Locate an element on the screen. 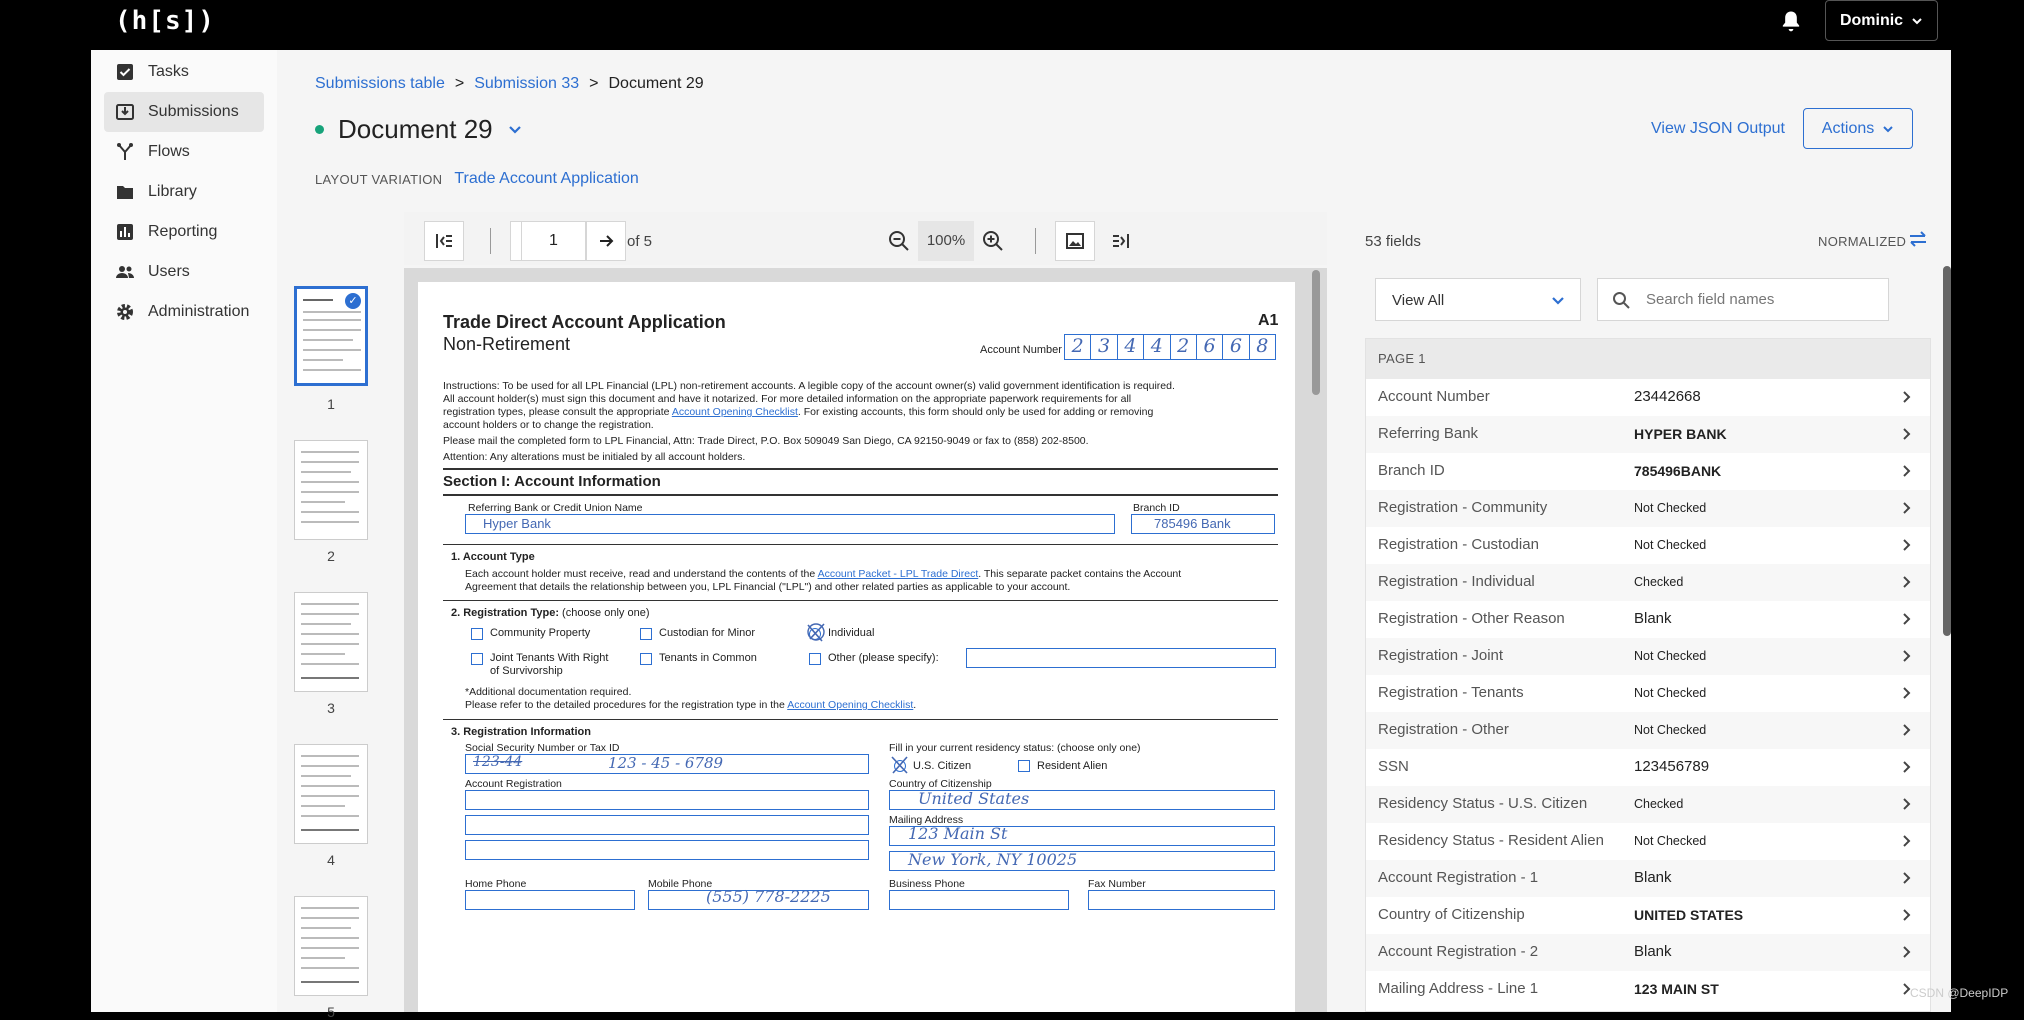  field-row: Account Registration - 2 Blank is located at coordinates (1648, 952).